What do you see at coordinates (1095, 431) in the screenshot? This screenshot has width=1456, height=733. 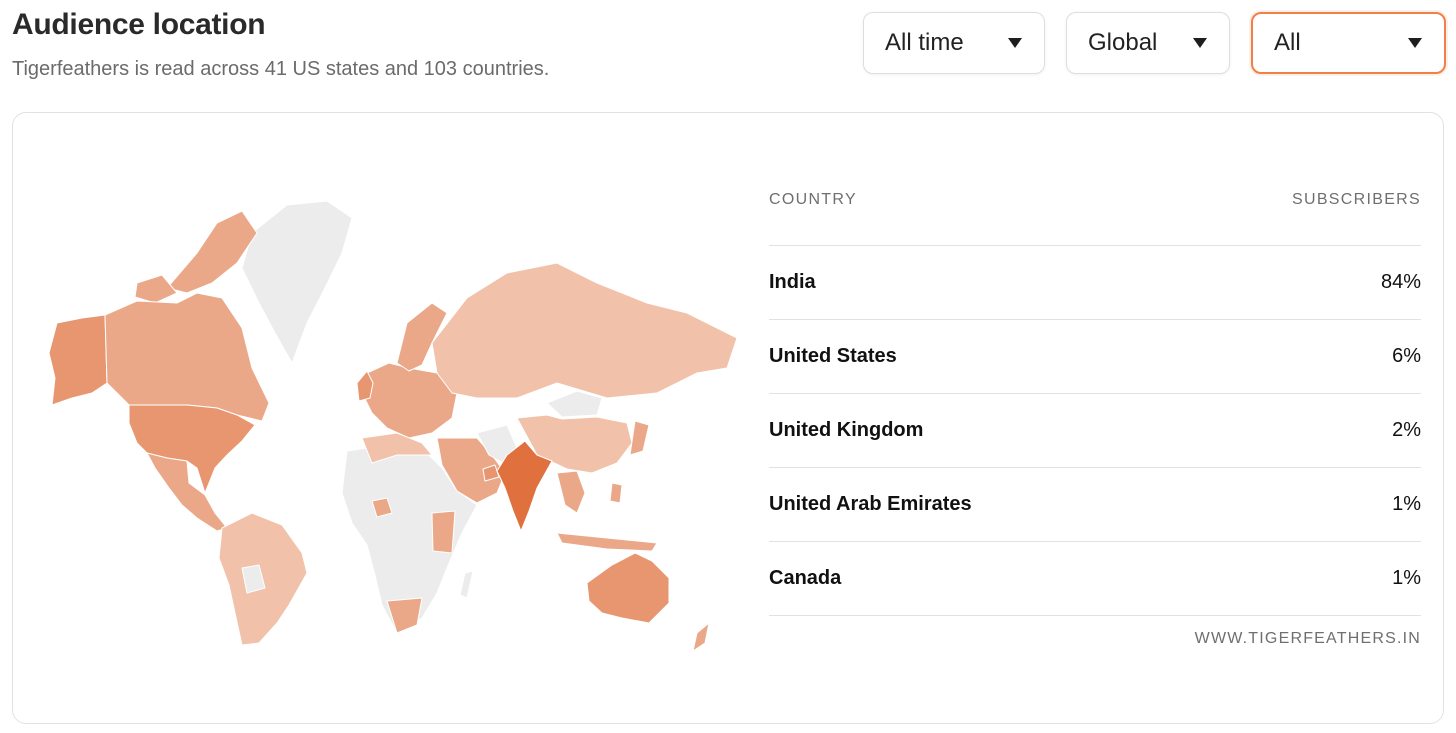 I see `table-row: United Kingdom 2%` at bounding box center [1095, 431].